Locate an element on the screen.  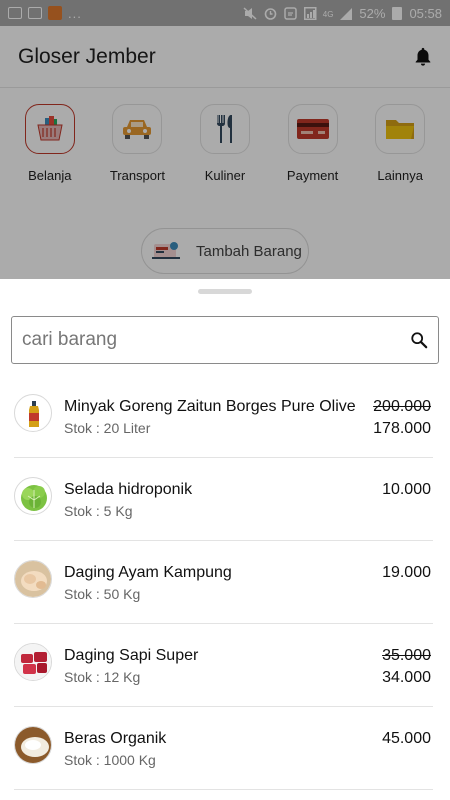
beef-icon is located at coordinates (33, 662).